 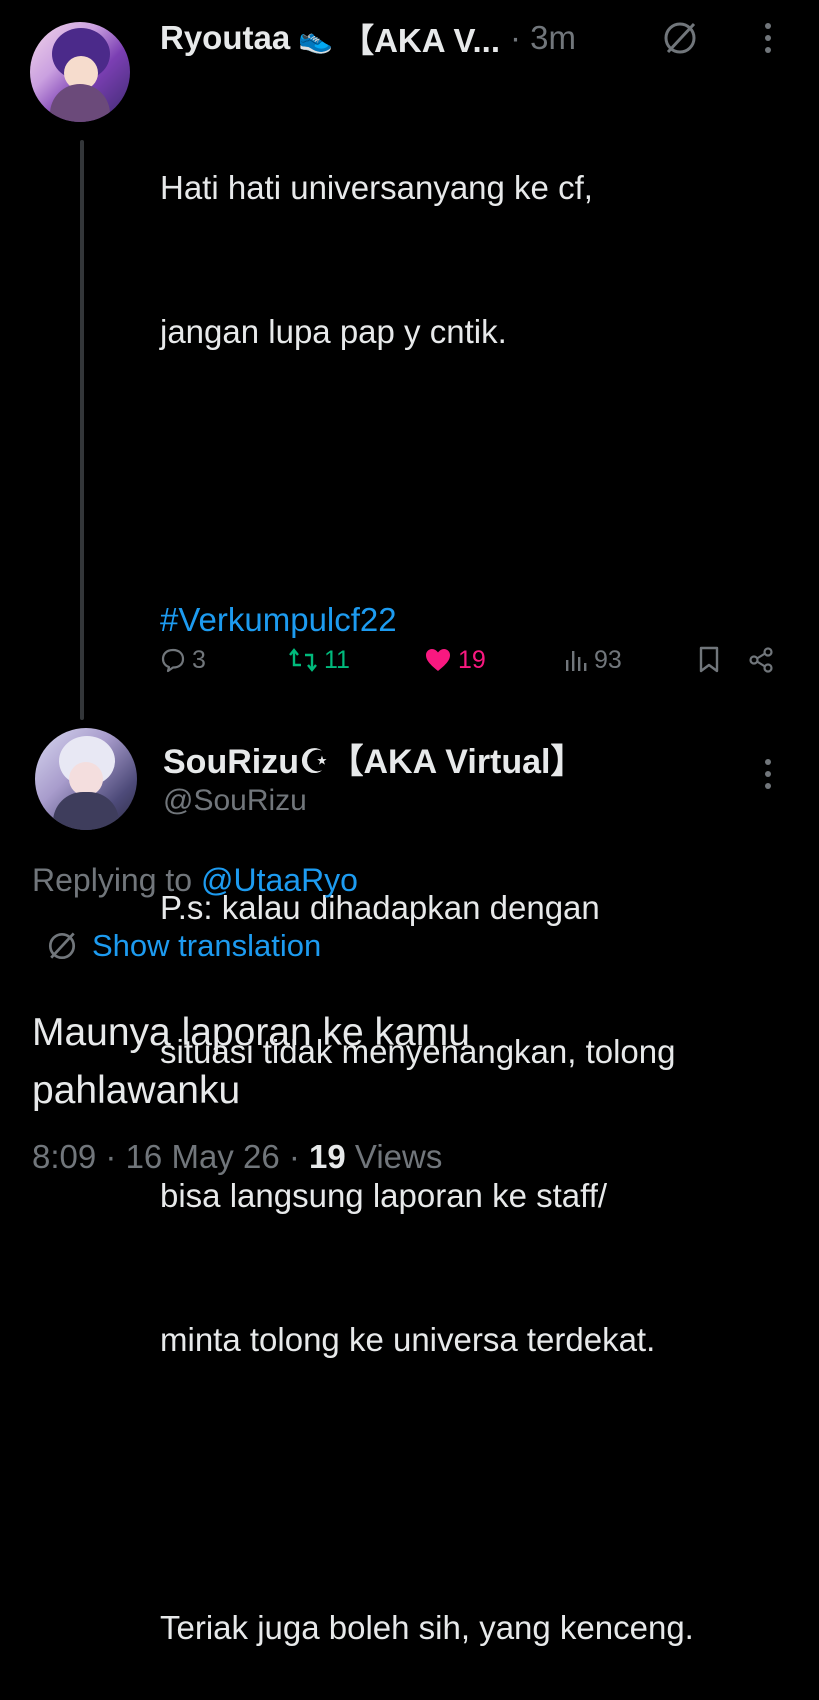 What do you see at coordinates (376, 187) in the screenshot?
I see `tweet-line: Hati hati universanyang ke cf,` at bounding box center [376, 187].